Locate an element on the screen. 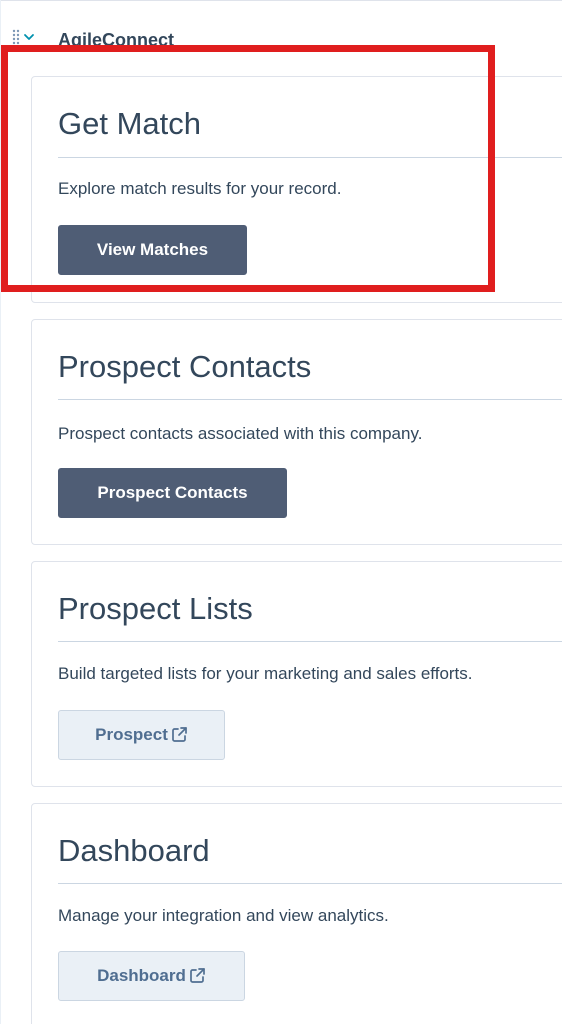 The width and height of the screenshot is (562, 1024). card-description: Explore match results for your record. is located at coordinates (200, 188).